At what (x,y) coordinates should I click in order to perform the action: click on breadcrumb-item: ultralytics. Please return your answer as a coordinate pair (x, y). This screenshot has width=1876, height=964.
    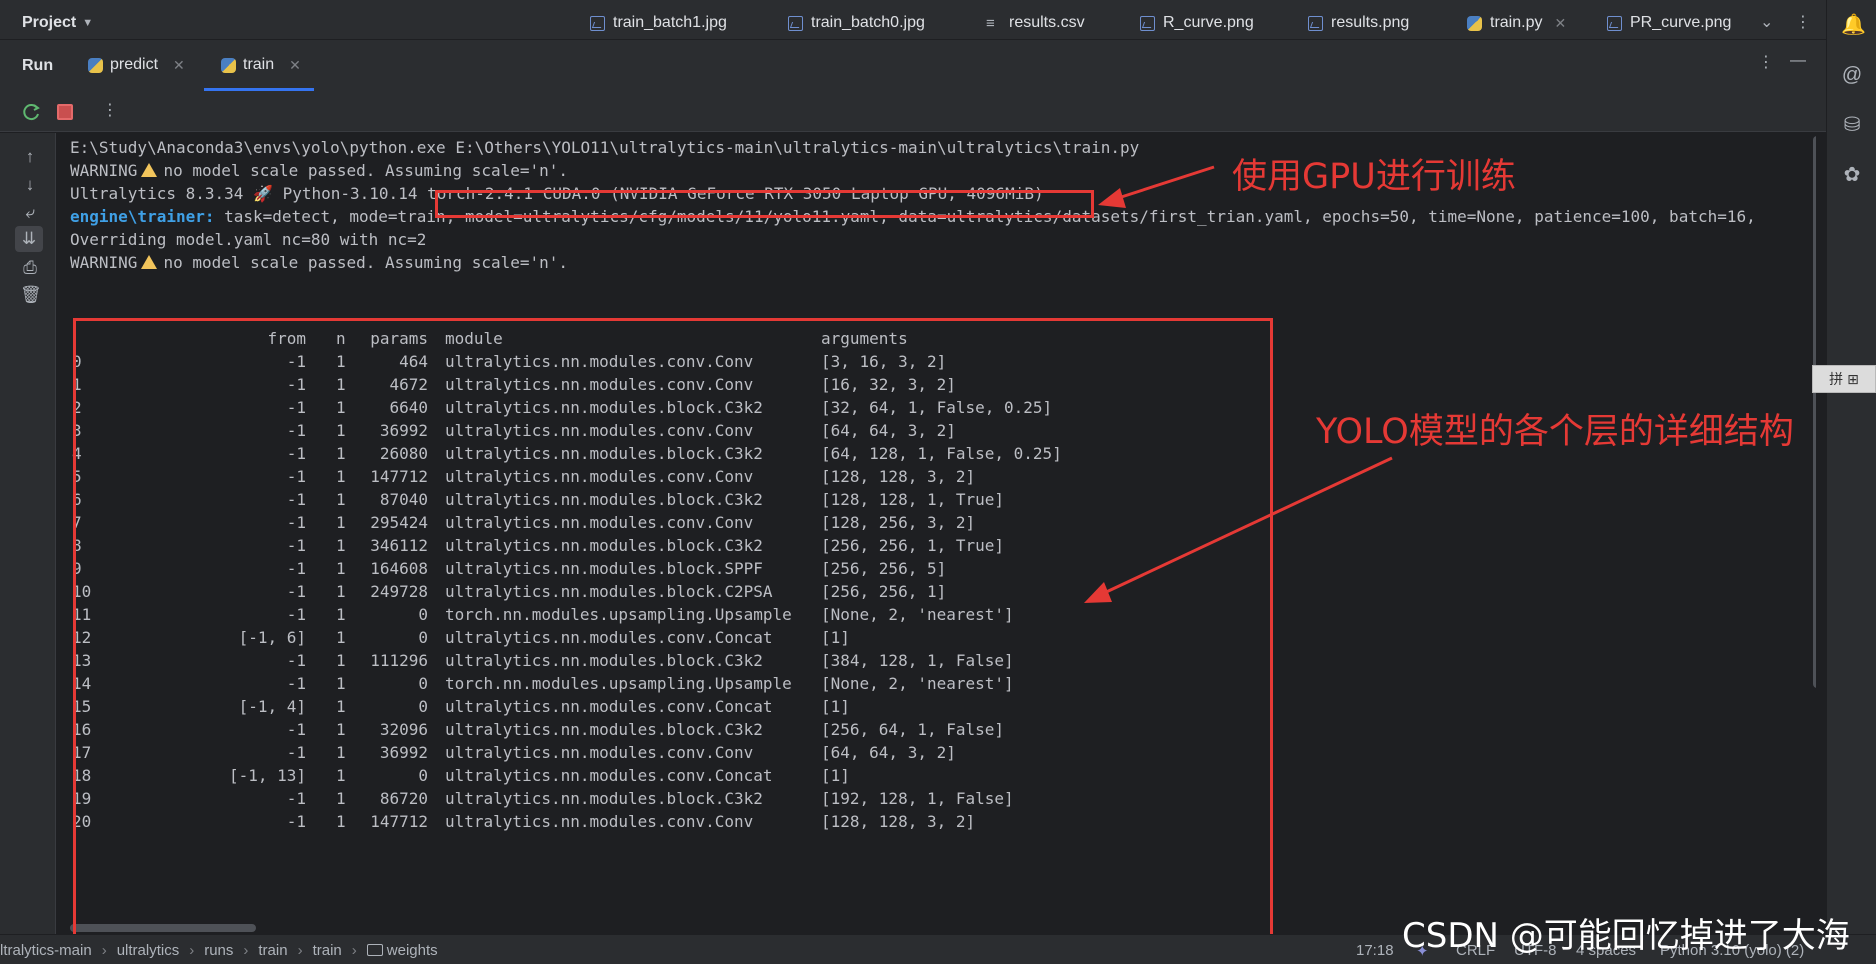
    Looking at the image, I should click on (148, 950).